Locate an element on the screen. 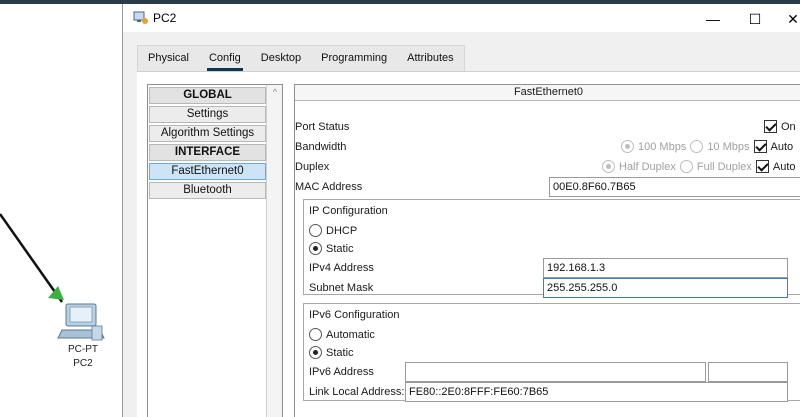 The width and height of the screenshot is (800, 417). mac-address-label: MAC Address is located at coordinates (329, 187).